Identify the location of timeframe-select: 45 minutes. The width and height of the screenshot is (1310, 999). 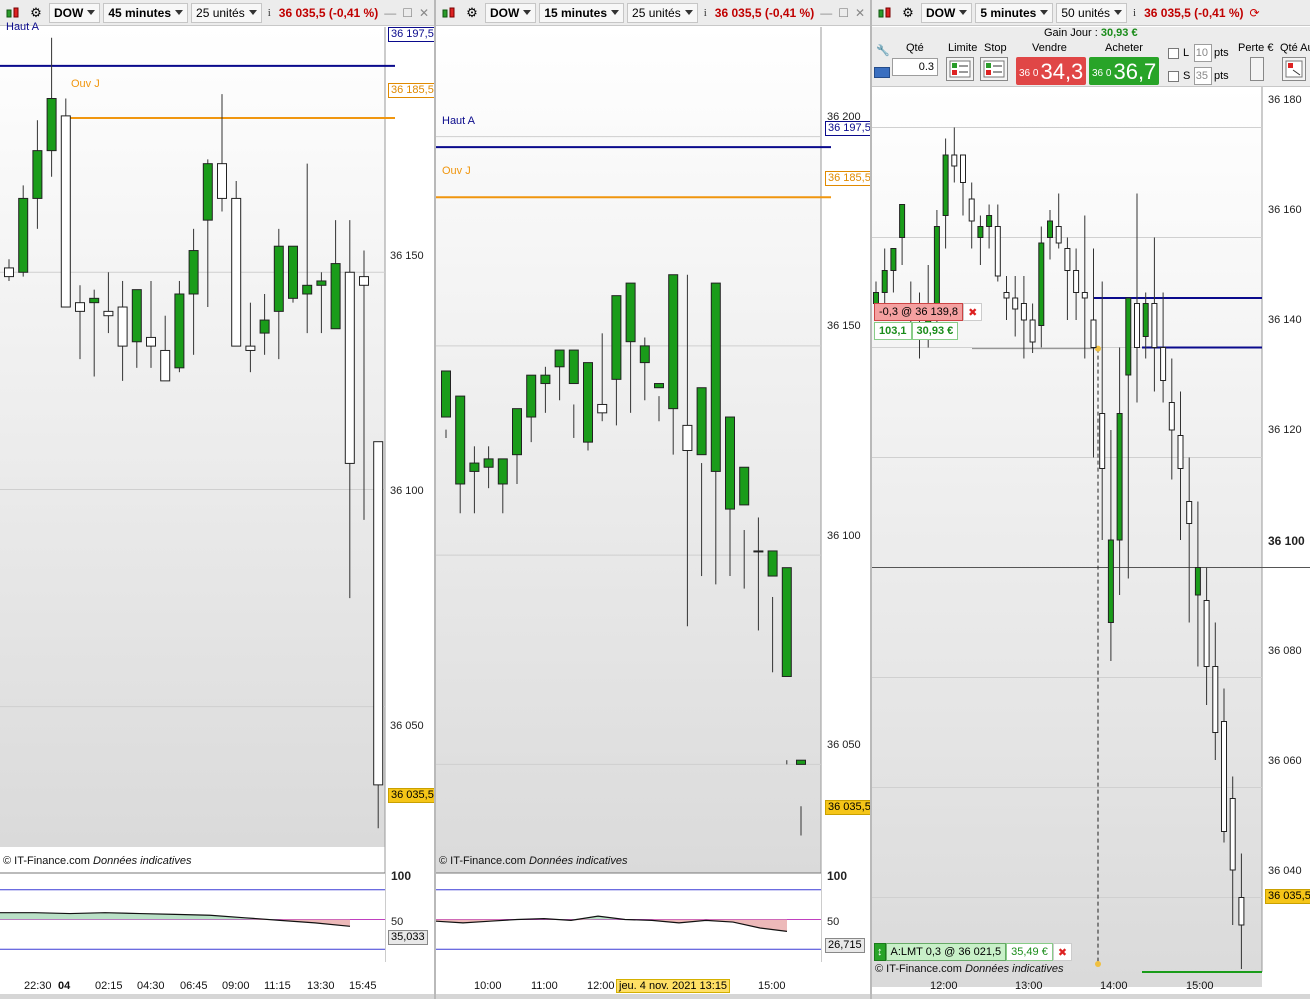
(146, 12).